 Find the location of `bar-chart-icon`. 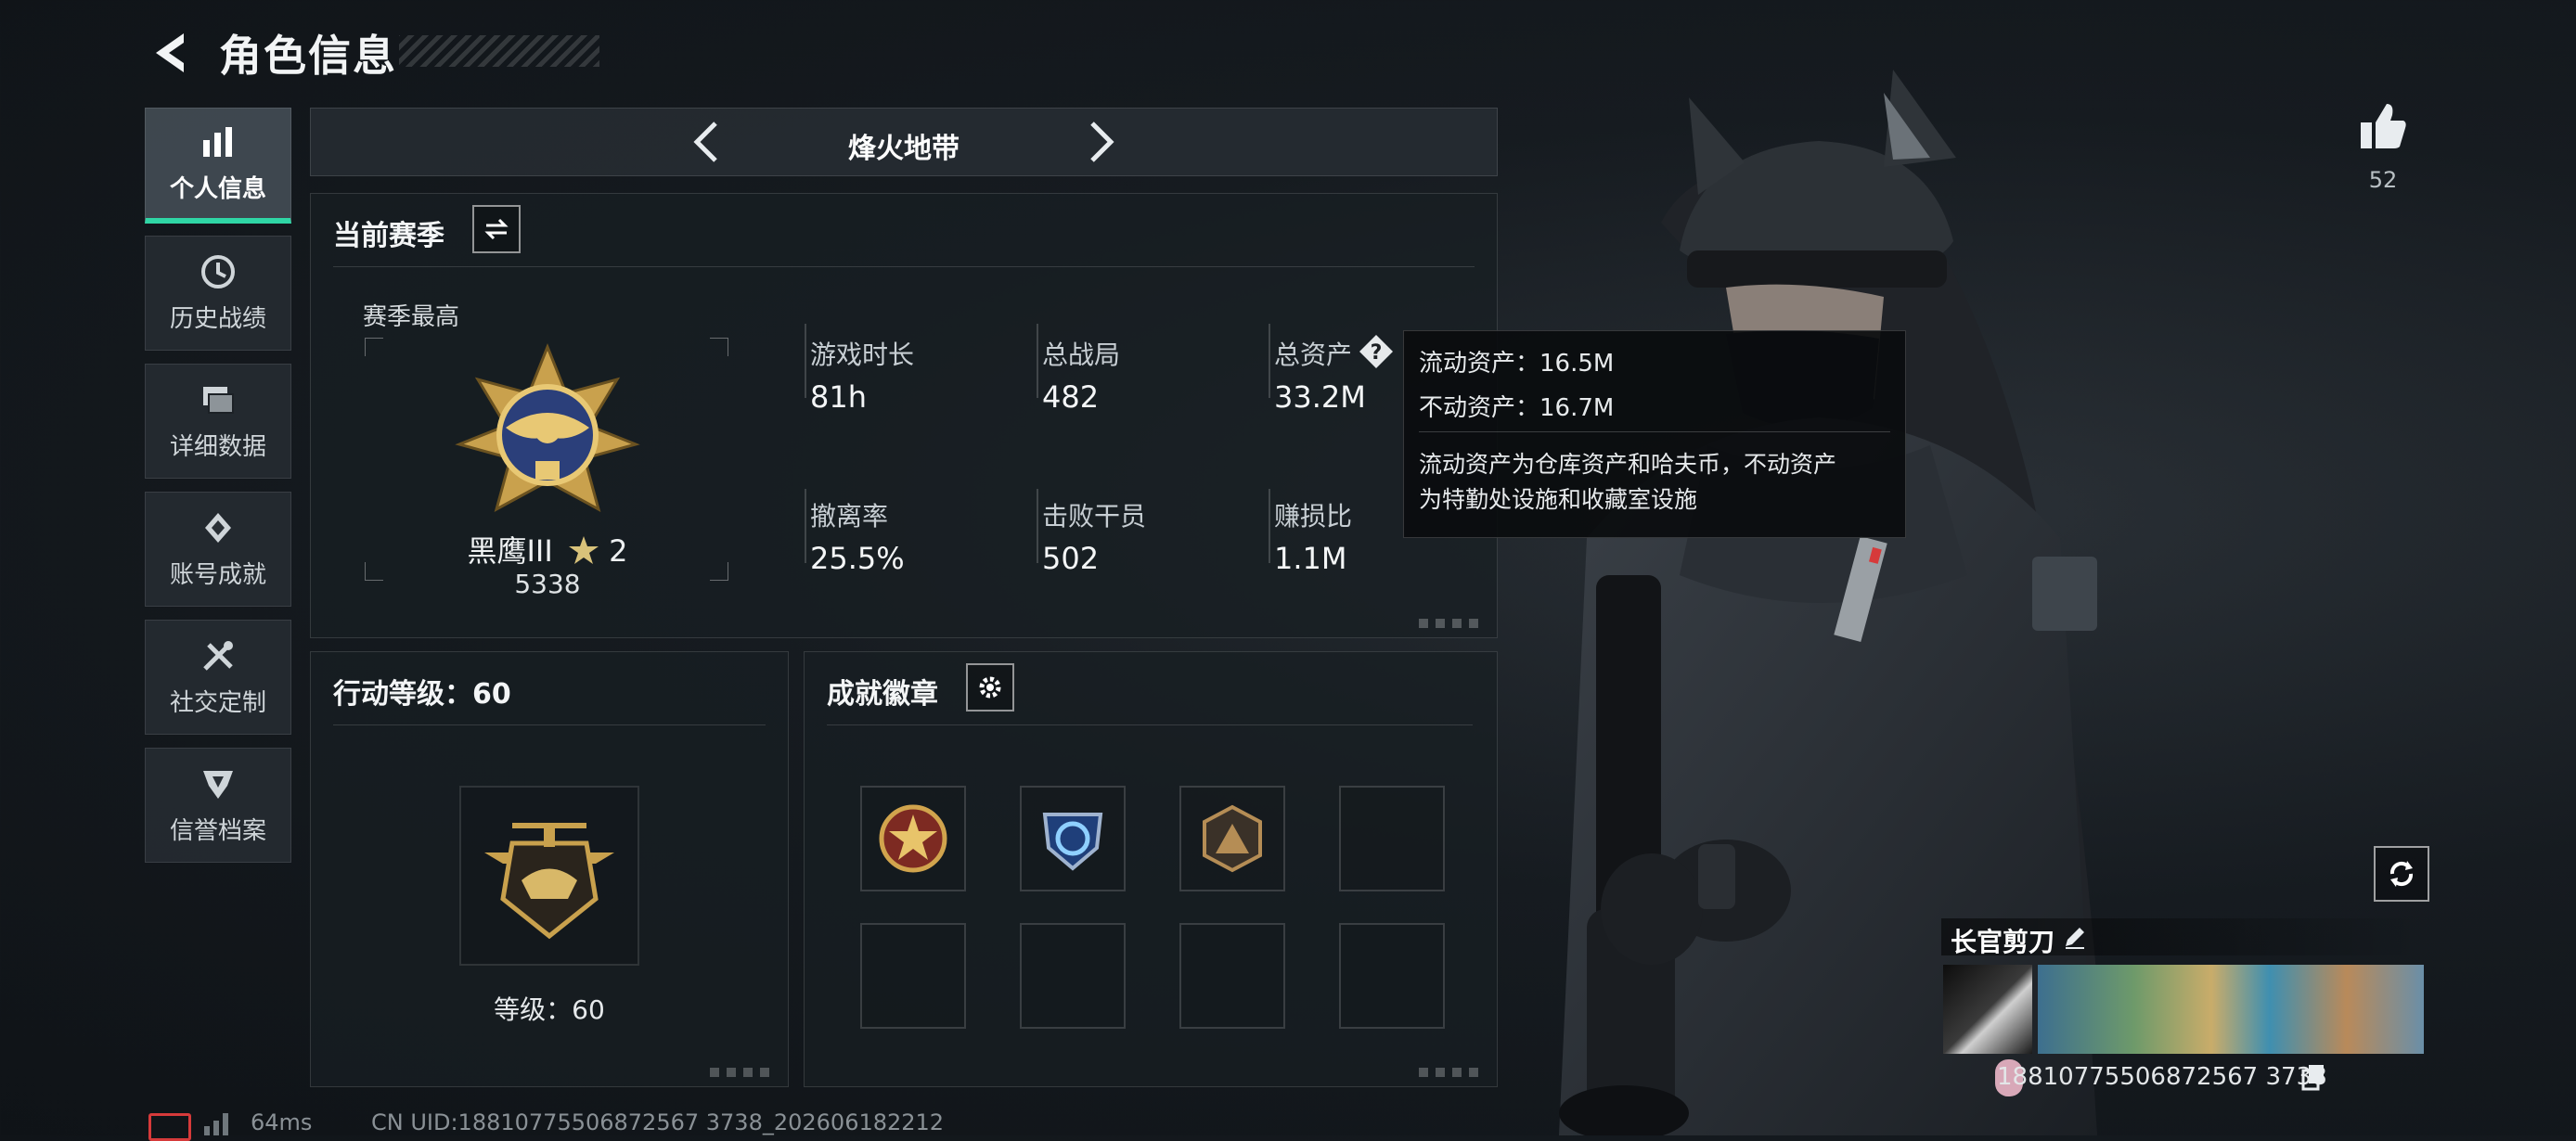

bar-chart-icon is located at coordinates (217, 141).